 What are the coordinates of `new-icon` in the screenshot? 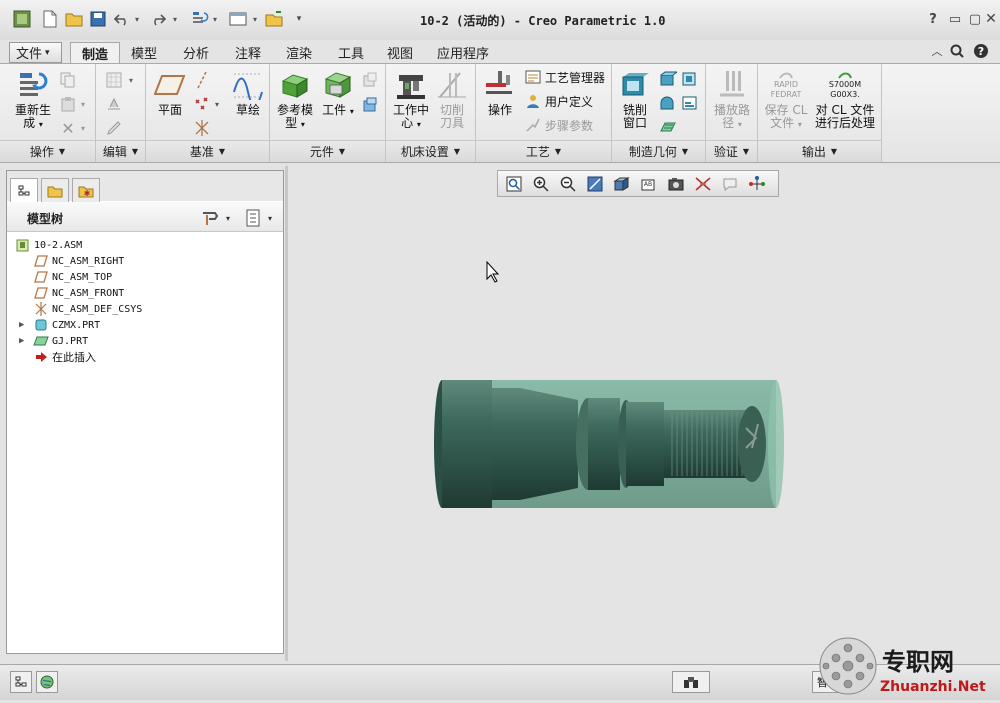 It's located at (50, 19).